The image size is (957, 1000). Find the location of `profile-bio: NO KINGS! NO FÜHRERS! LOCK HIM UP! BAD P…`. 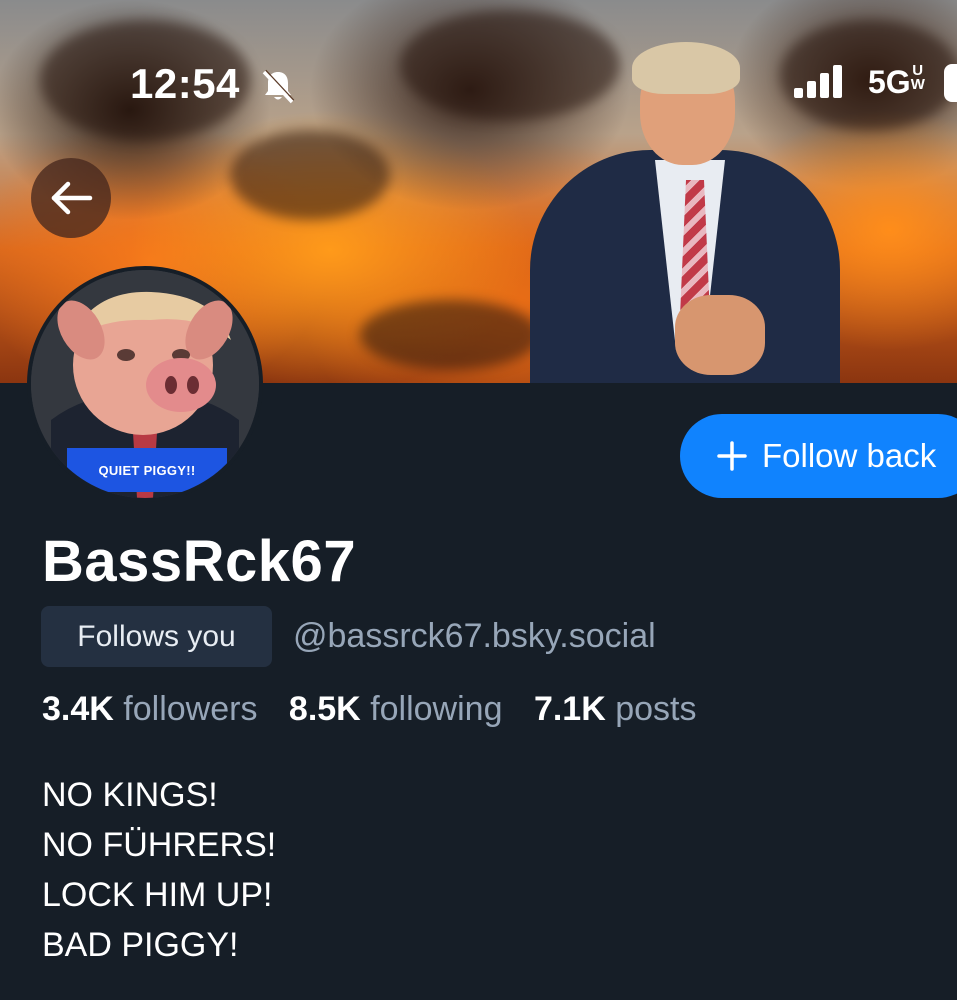

profile-bio: NO KINGS! NO FÜHRERS! LOCK HIM UP! BAD P… is located at coordinates (159, 870).